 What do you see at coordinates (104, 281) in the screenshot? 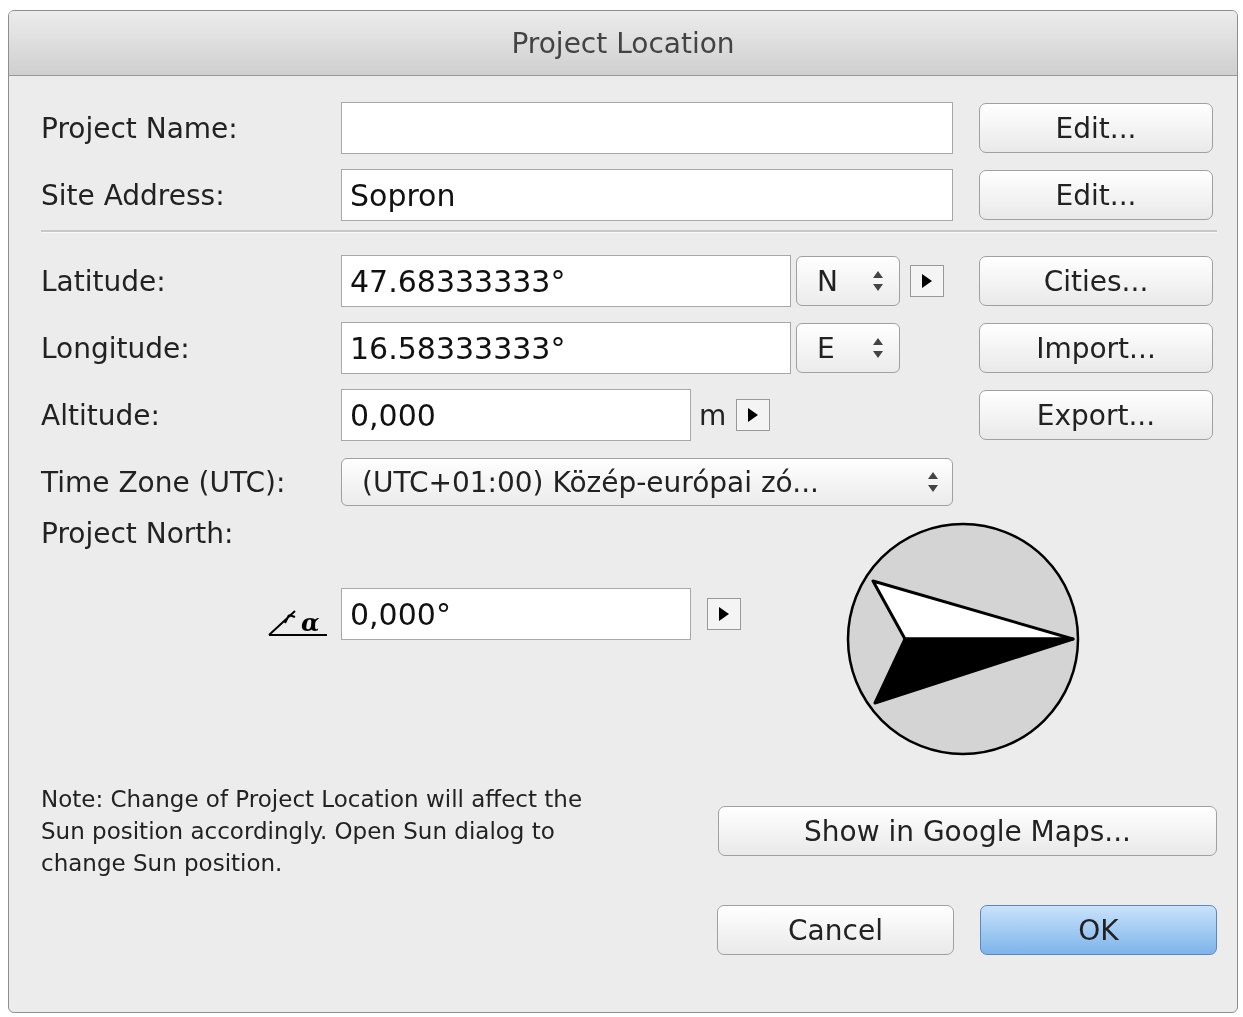
I see `field-label: Latitude:` at bounding box center [104, 281].